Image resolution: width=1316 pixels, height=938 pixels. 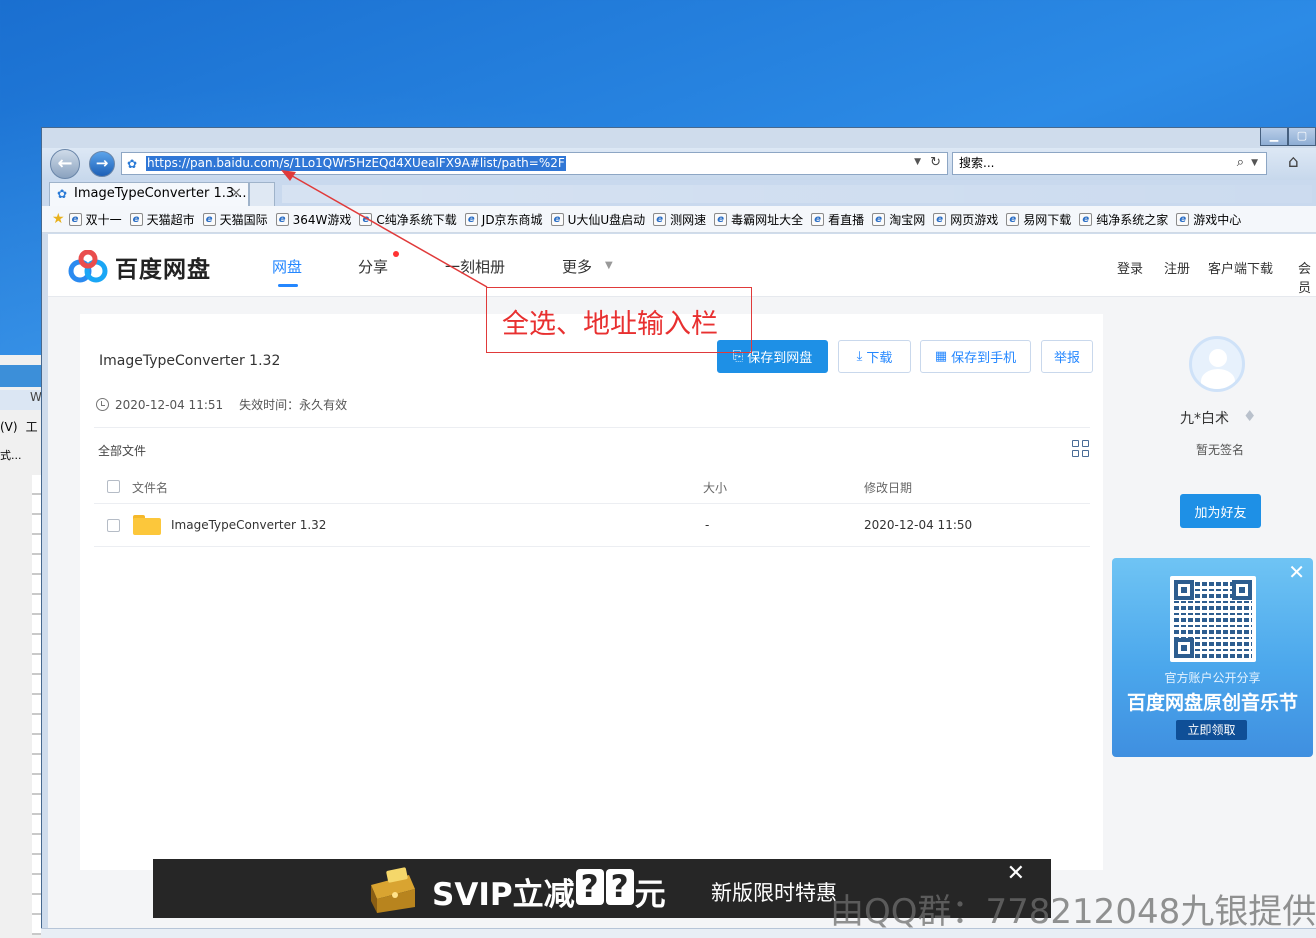 I want to click on watermark: 由QQ群：778212048九银提供, so click(x=1073, y=912).